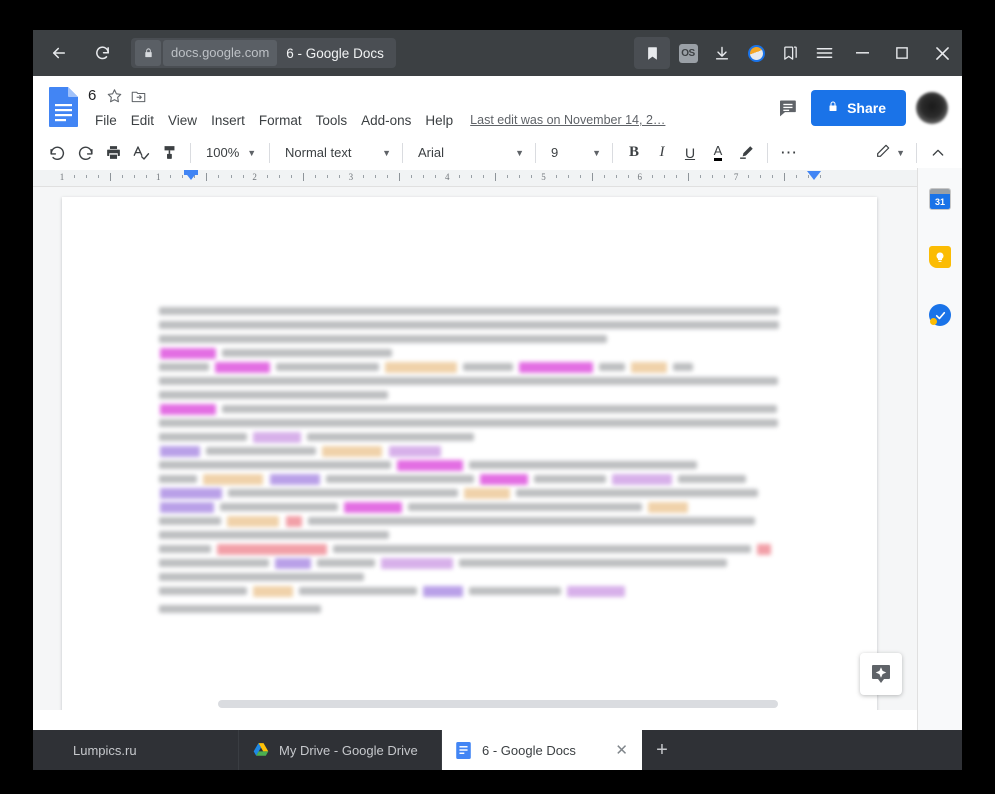 This screenshot has width=995, height=794. Describe the element at coordinates (439, 120) in the screenshot. I see `menu-help: Help` at that location.